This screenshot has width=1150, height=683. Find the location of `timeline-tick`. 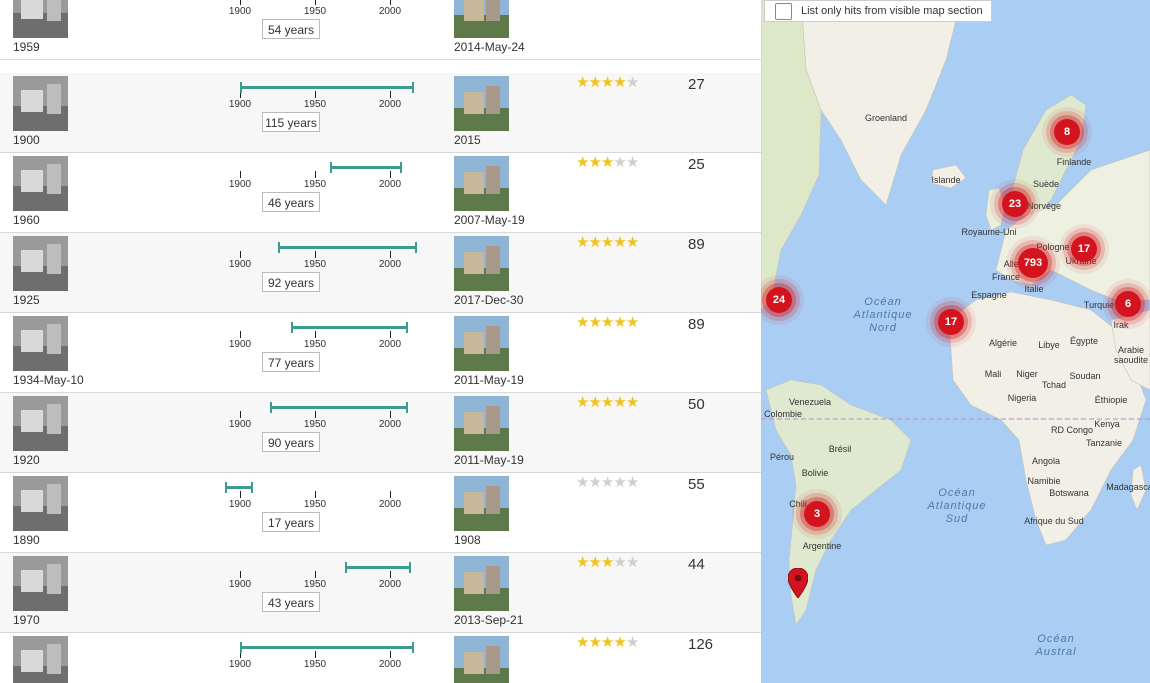

timeline-tick is located at coordinates (390, 494).